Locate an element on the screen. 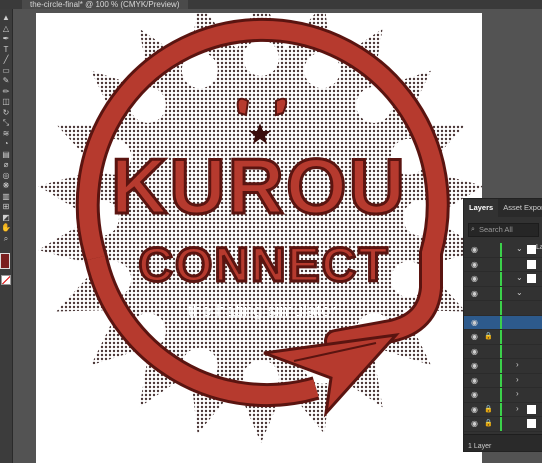 The width and height of the screenshot is (542, 463). symbol-sprayer-icon: ❋ is located at coordinates (6, 186).